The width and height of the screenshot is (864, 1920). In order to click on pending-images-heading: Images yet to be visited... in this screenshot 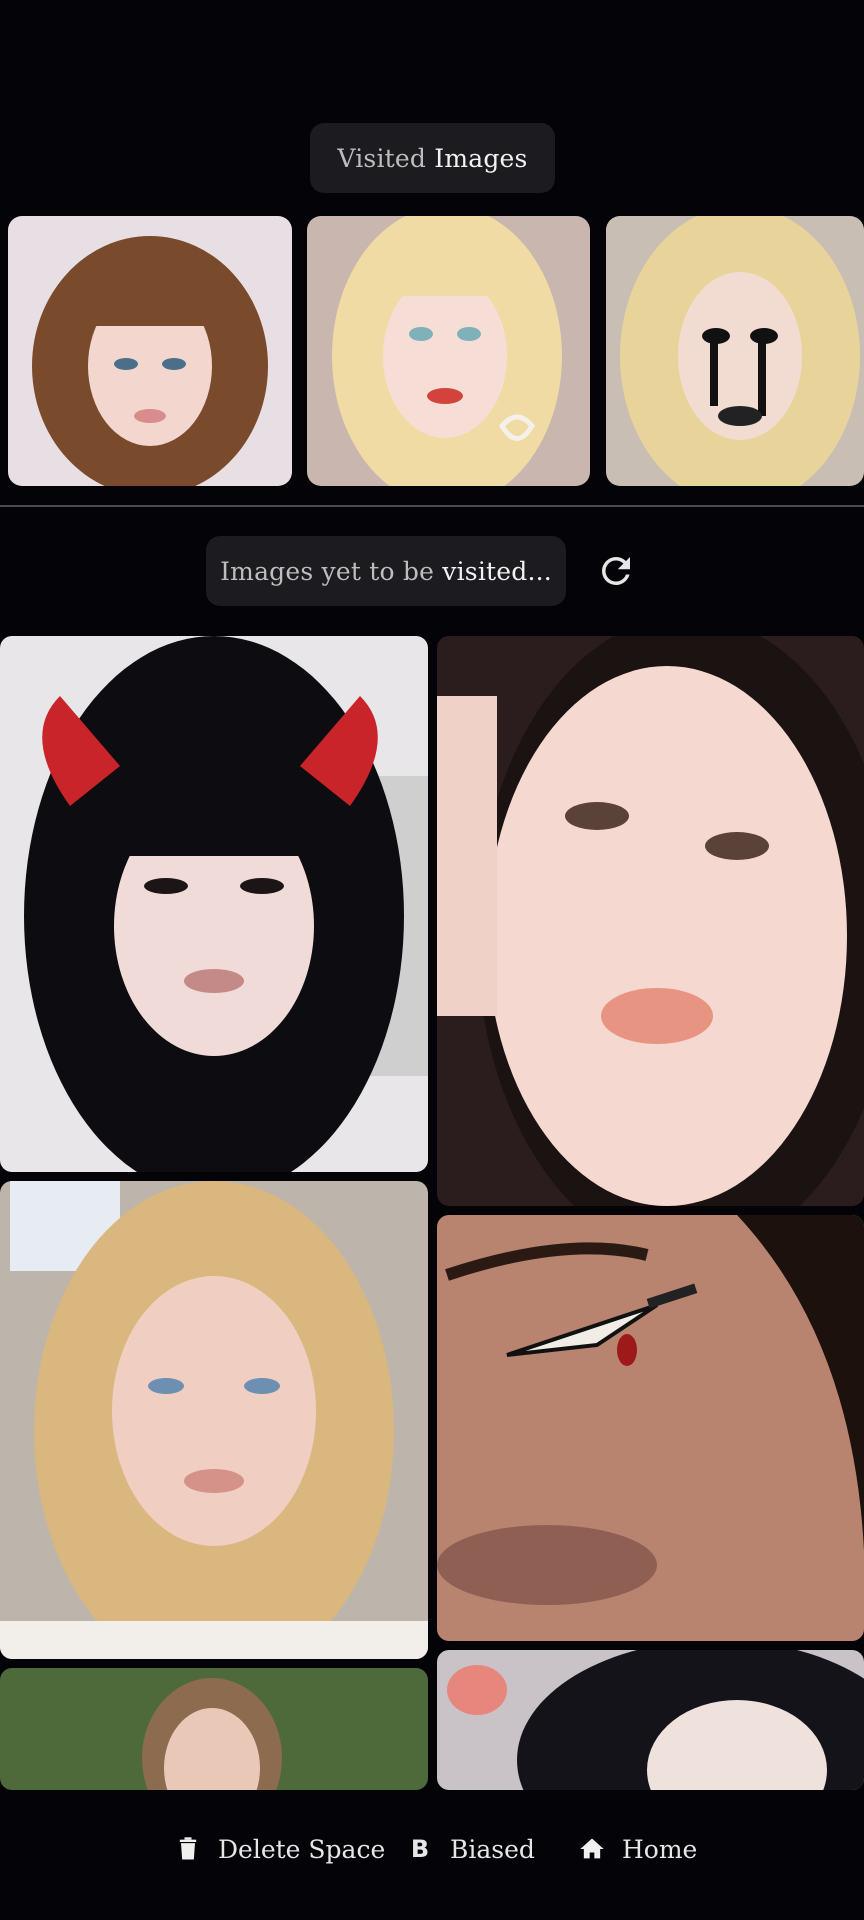, I will do `click(386, 571)`.